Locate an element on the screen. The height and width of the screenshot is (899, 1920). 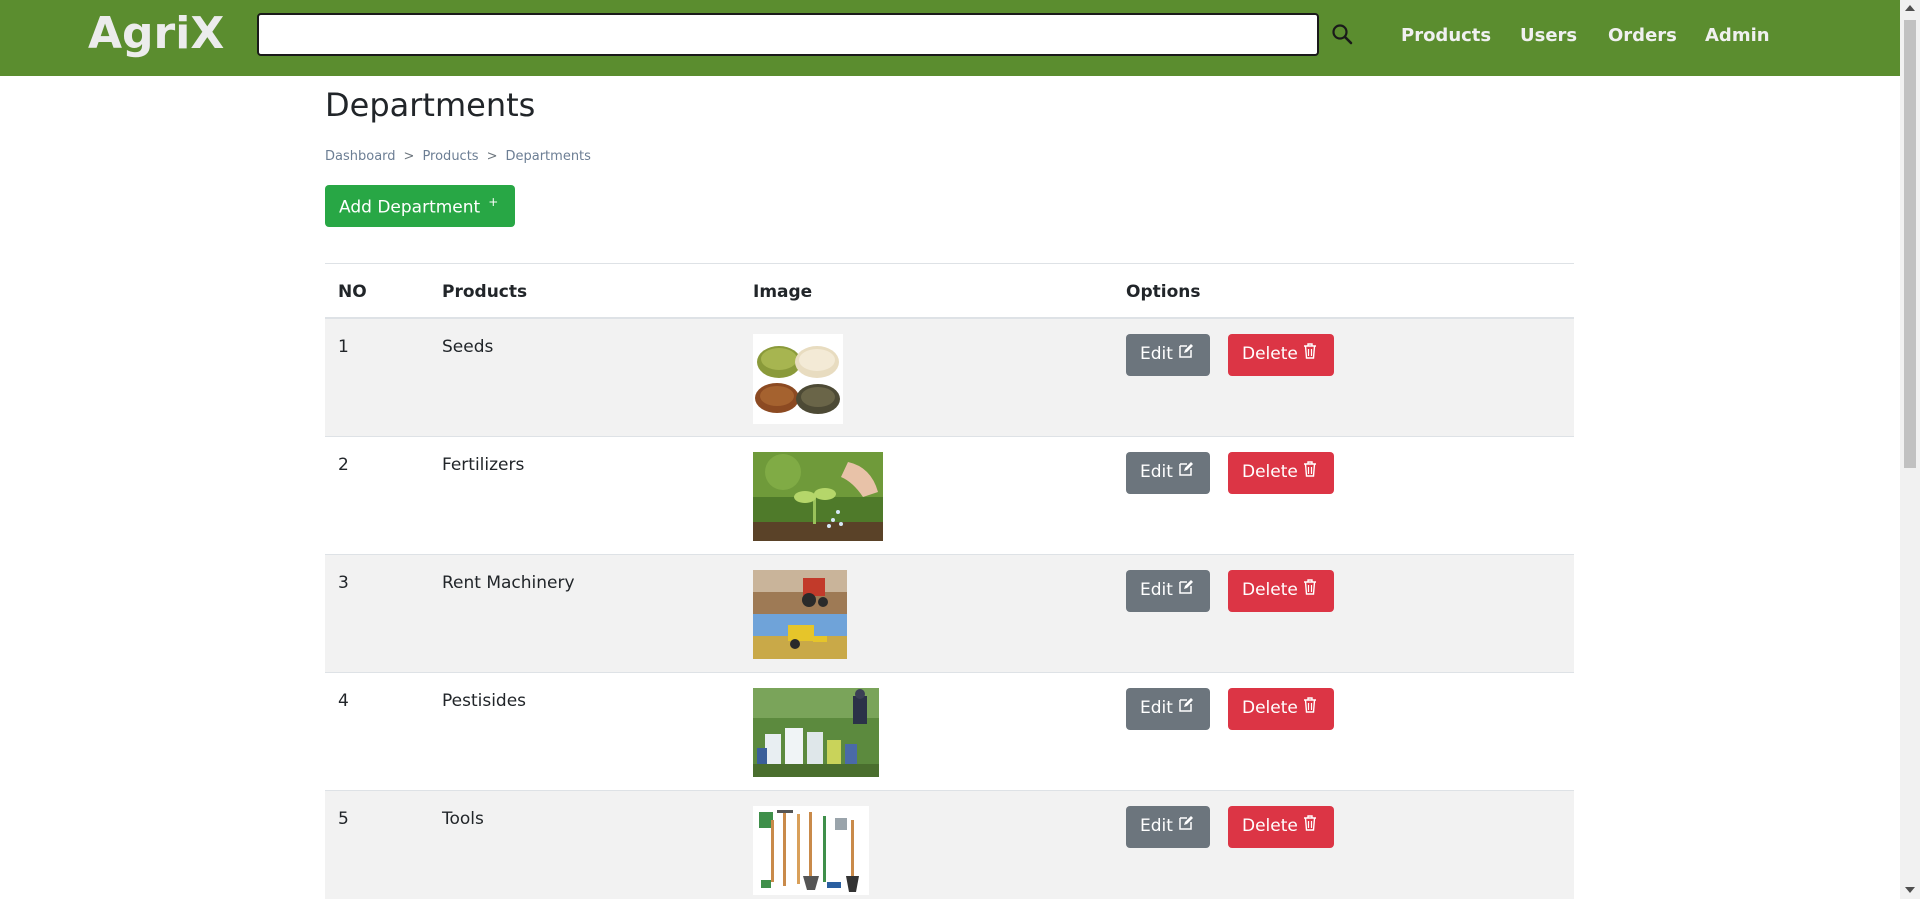
table-row: 5 Tools Edit Delete is located at coordinates (949, 845).